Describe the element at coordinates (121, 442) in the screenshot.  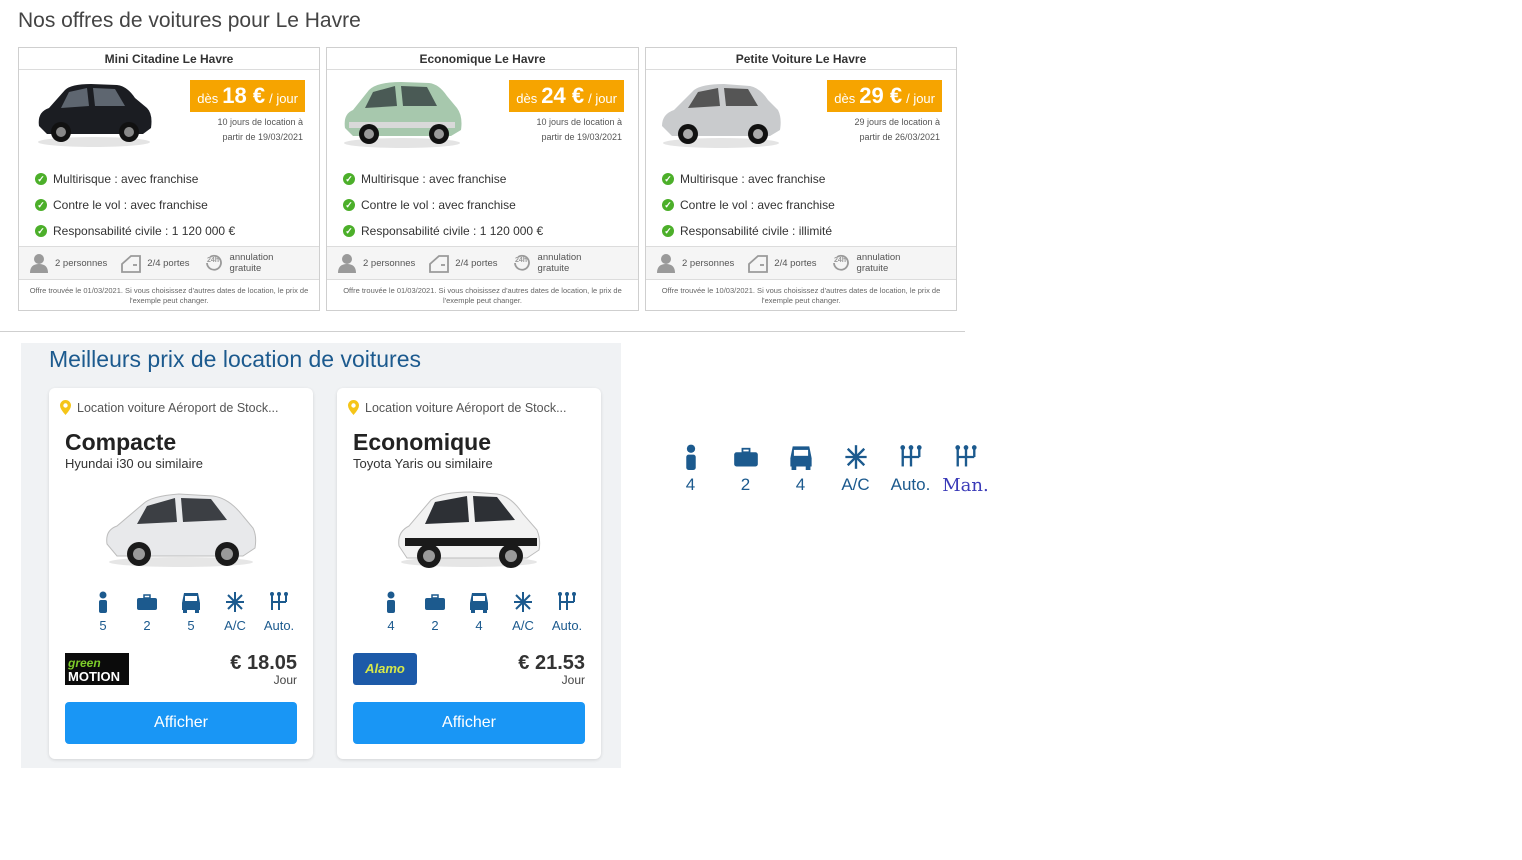
I see `car-category: Compacte` at that location.